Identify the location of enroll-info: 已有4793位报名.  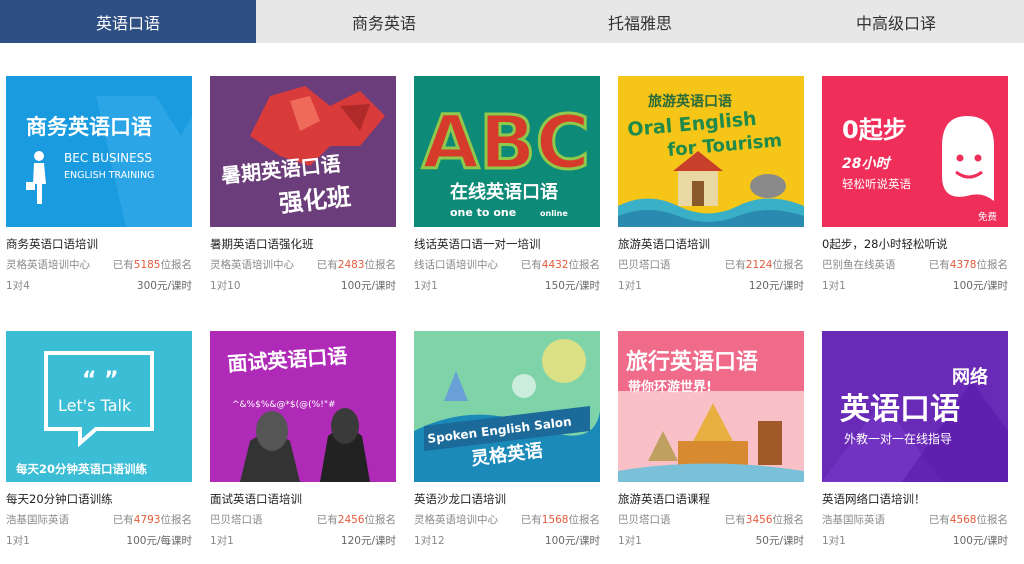
(152, 520).